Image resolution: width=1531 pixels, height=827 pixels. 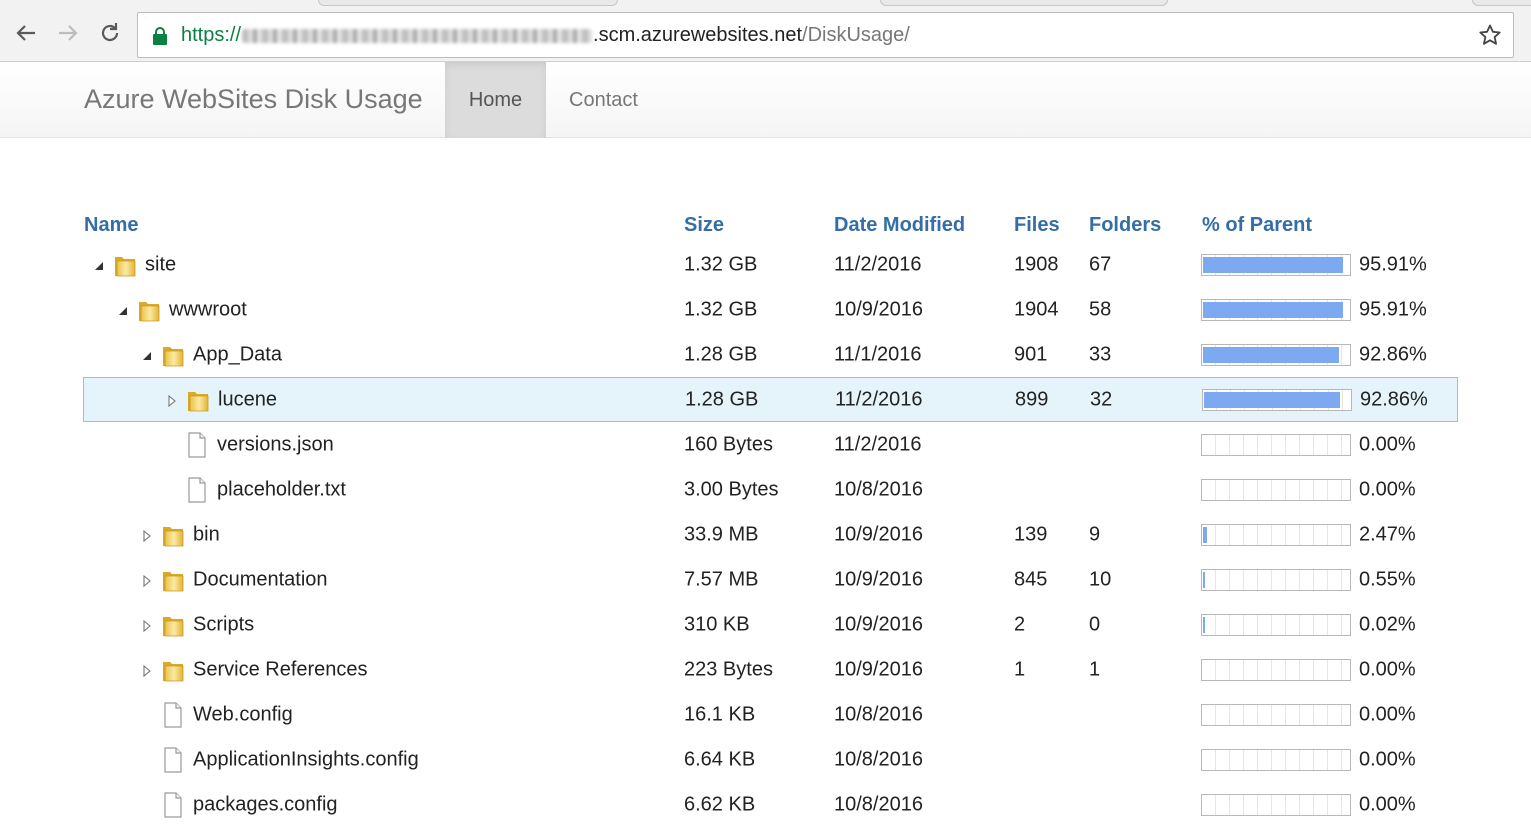 I want to click on row-name: lucene, so click(x=247, y=399).